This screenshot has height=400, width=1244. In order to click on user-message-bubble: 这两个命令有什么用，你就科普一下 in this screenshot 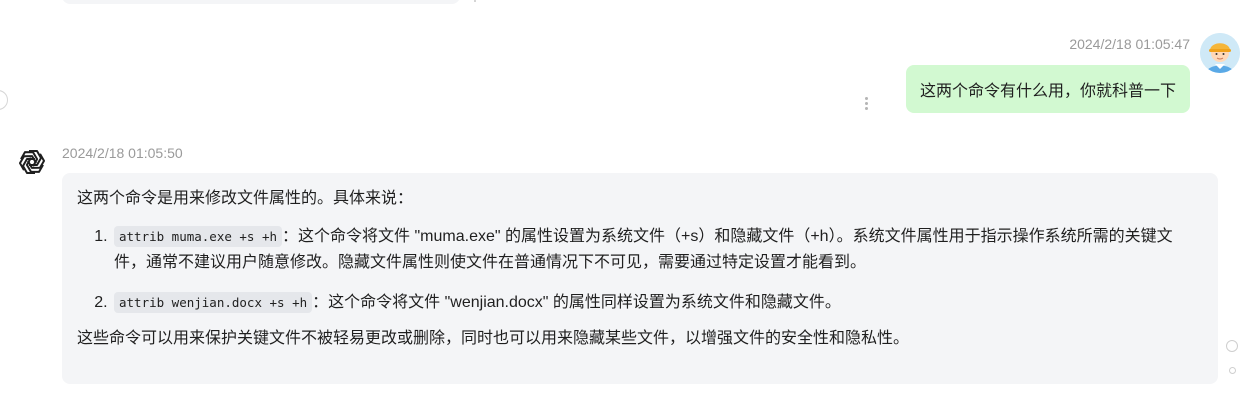, I will do `click(1047, 89)`.